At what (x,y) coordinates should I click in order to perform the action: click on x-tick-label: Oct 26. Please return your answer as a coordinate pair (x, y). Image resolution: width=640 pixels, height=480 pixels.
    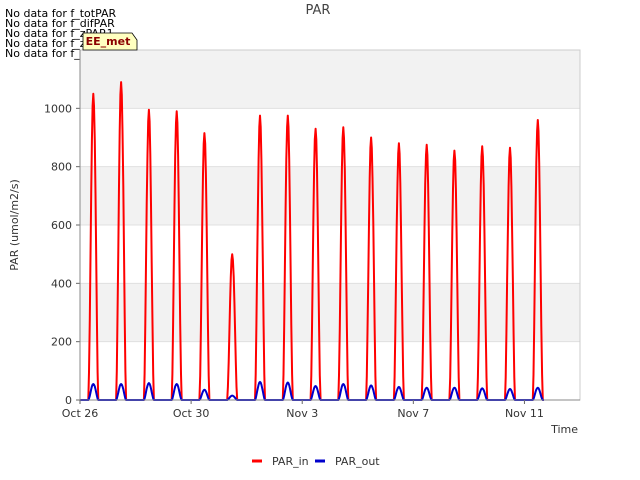
    Looking at the image, I should click on (80, 413).